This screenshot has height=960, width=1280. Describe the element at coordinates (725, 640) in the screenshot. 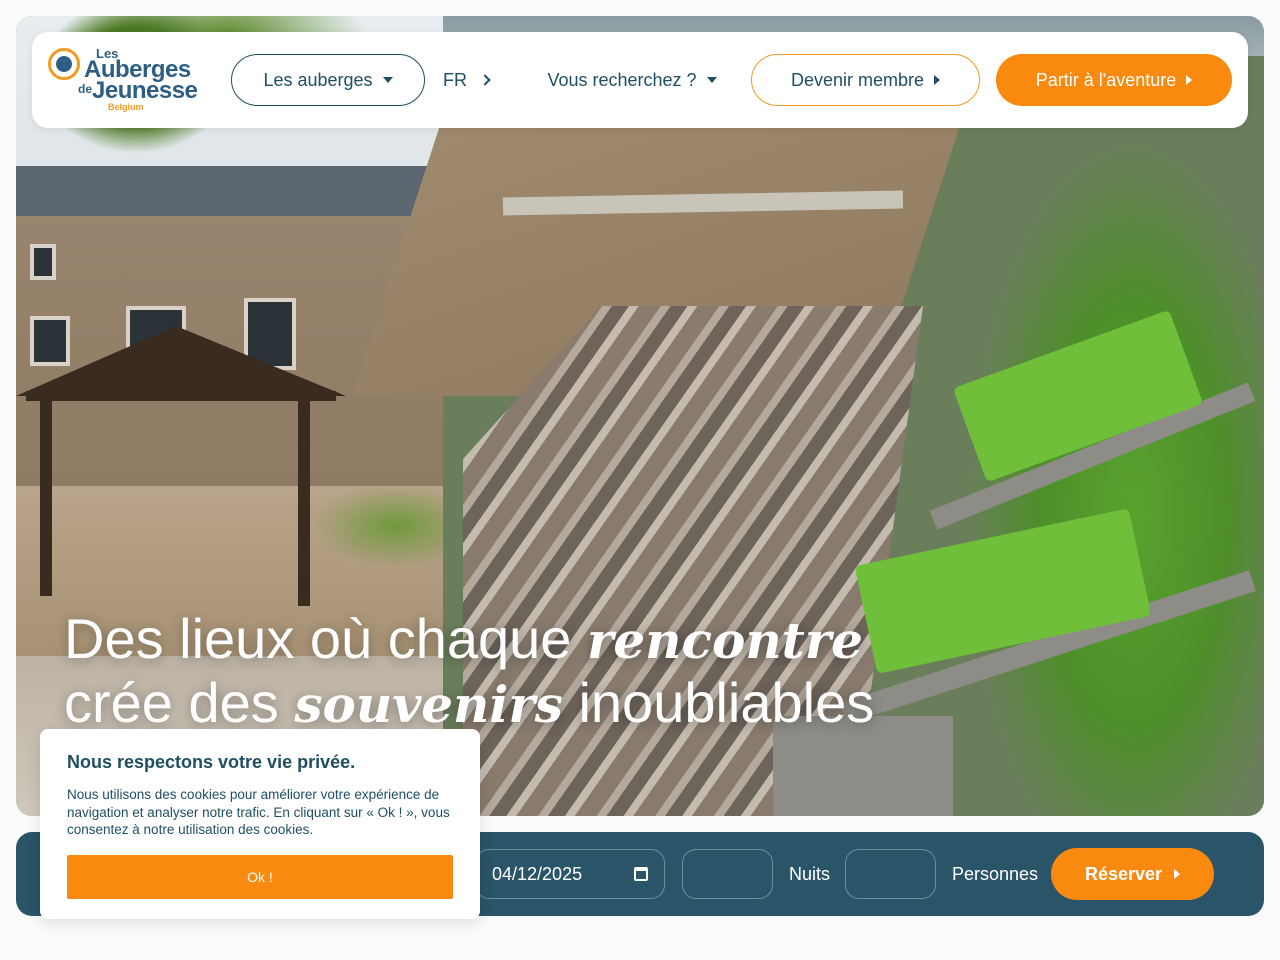

I see `headline-emphasis: rencontre` at that location.